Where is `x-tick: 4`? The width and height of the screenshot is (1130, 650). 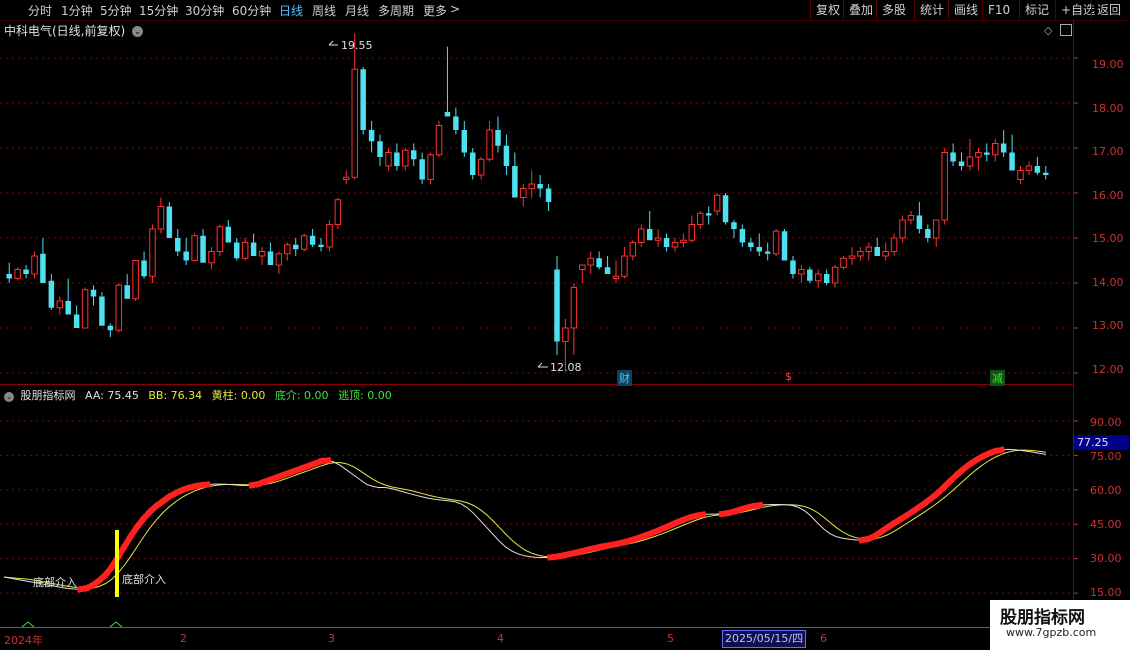 x-tick: 4 is located at coordinates (500, 638).